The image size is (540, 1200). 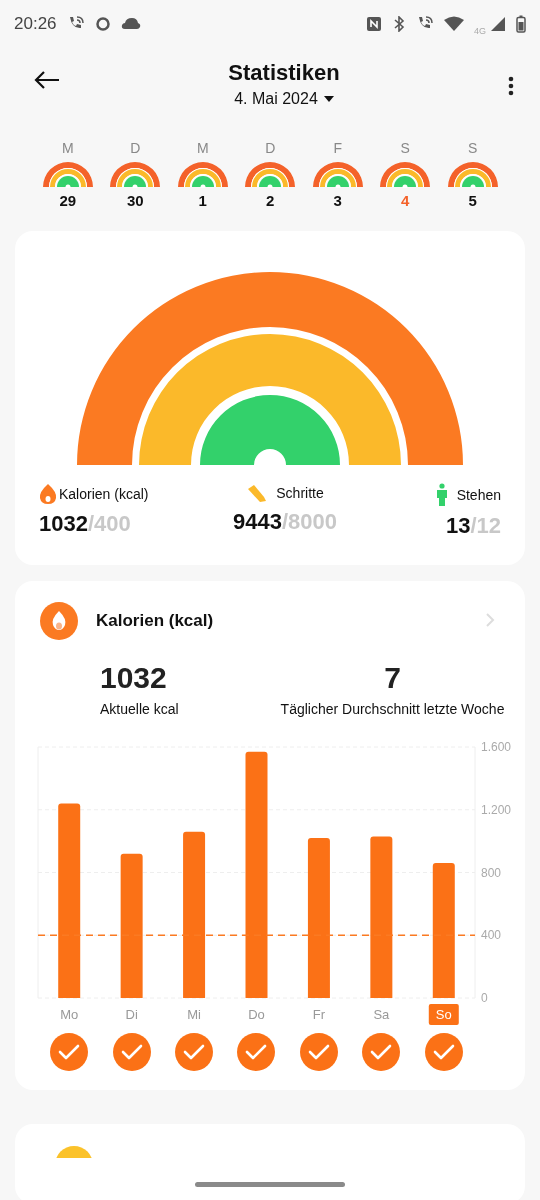 What do you see at coordinates (399, 24) in the screenshot?
I see `bluetooth-icon` at bounding box center [399, 24].